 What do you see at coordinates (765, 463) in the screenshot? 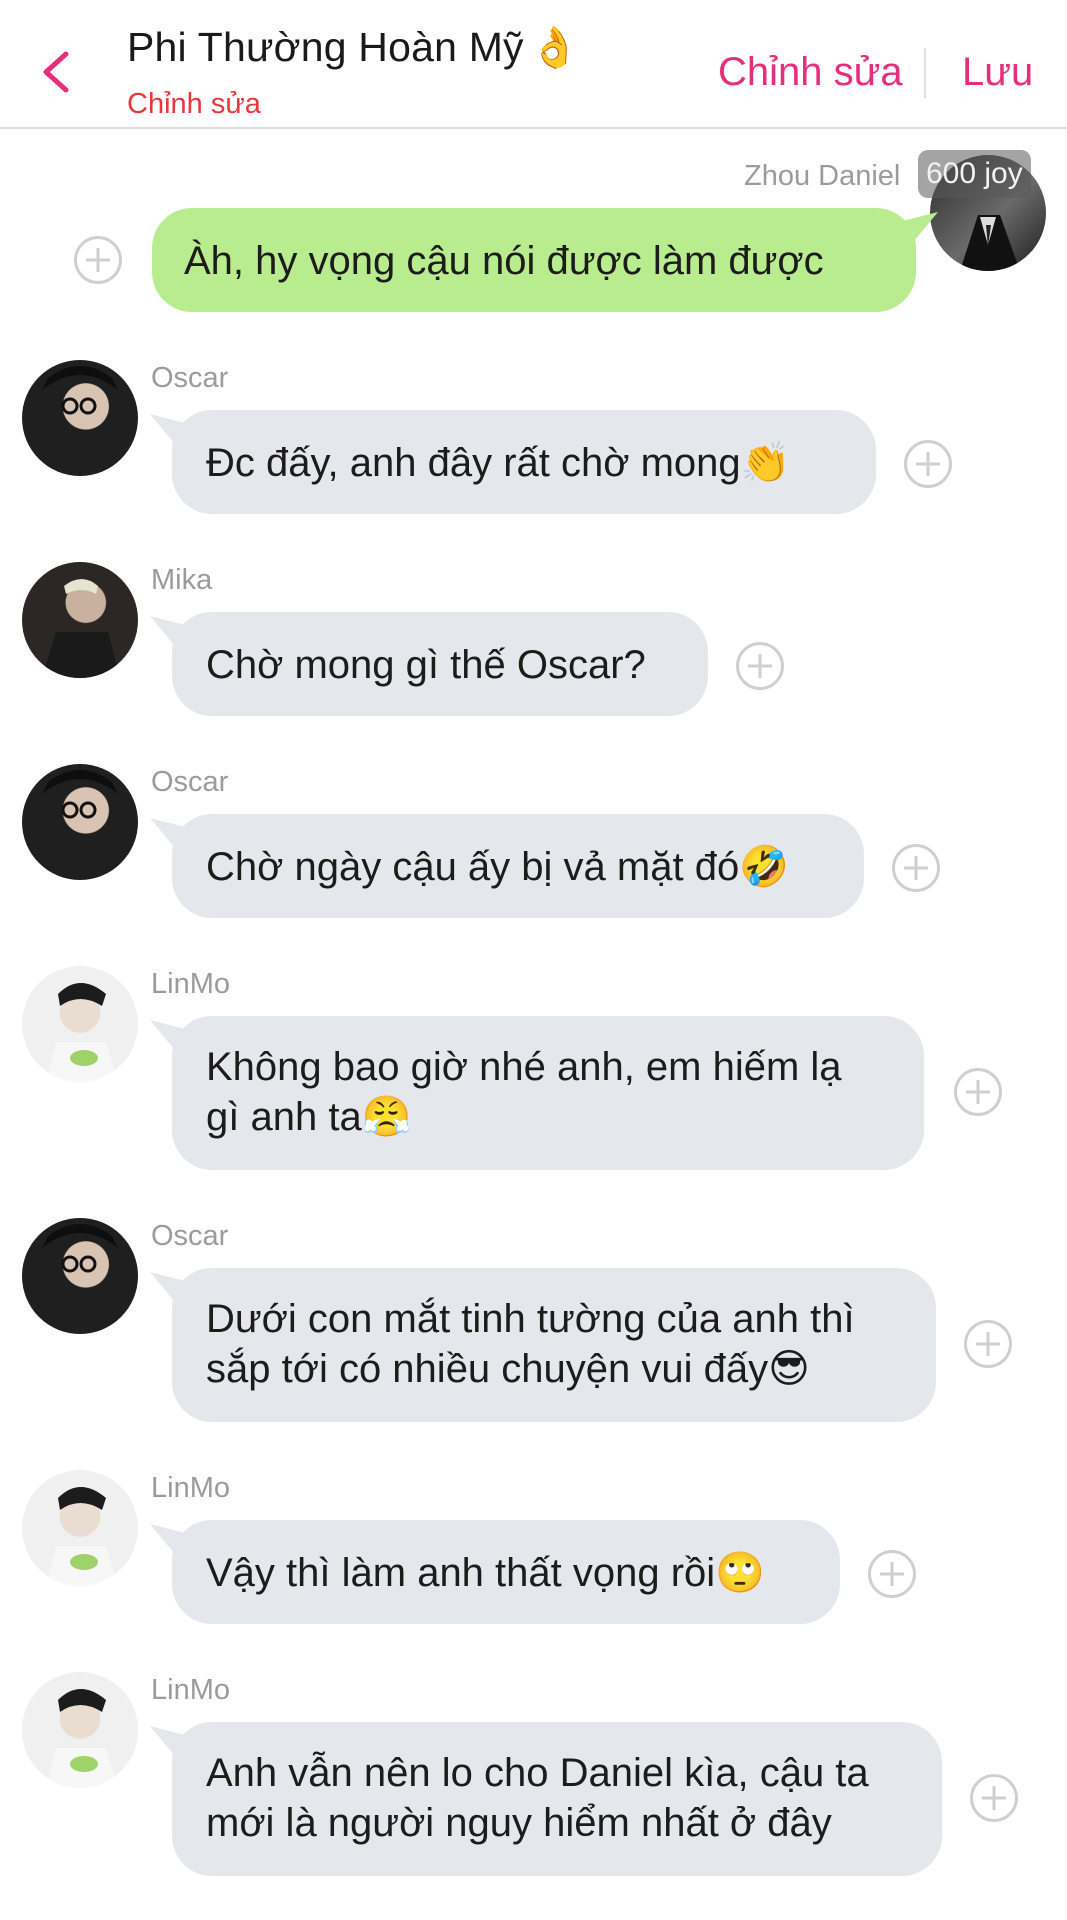
I see `clapping-hands-icon: 👏` at bounding box center [765, 463].